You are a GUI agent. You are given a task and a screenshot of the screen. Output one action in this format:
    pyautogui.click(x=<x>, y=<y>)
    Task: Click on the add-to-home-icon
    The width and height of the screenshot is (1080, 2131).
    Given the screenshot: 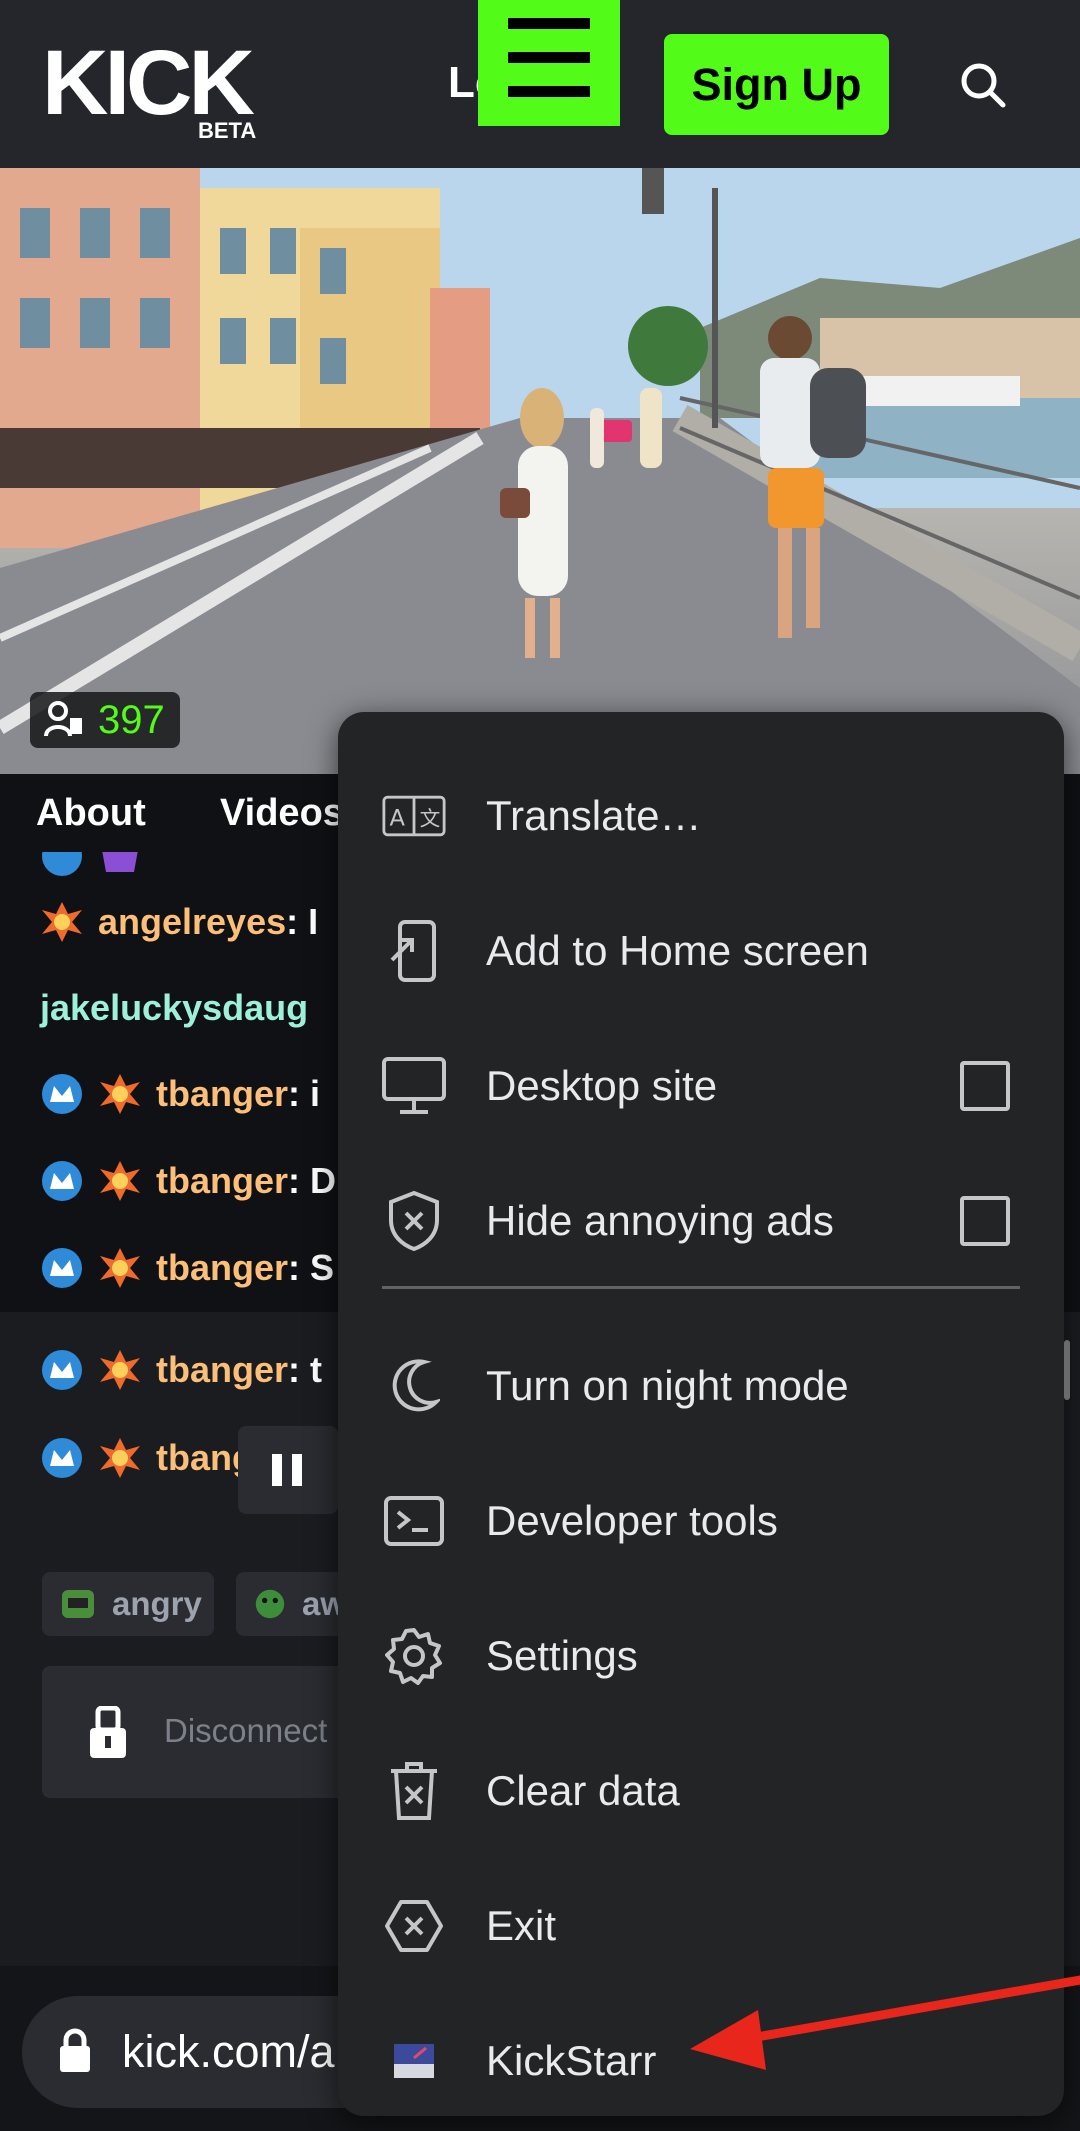 What is the action you would take?
    pyautogui.click(x=414, y=951)
    